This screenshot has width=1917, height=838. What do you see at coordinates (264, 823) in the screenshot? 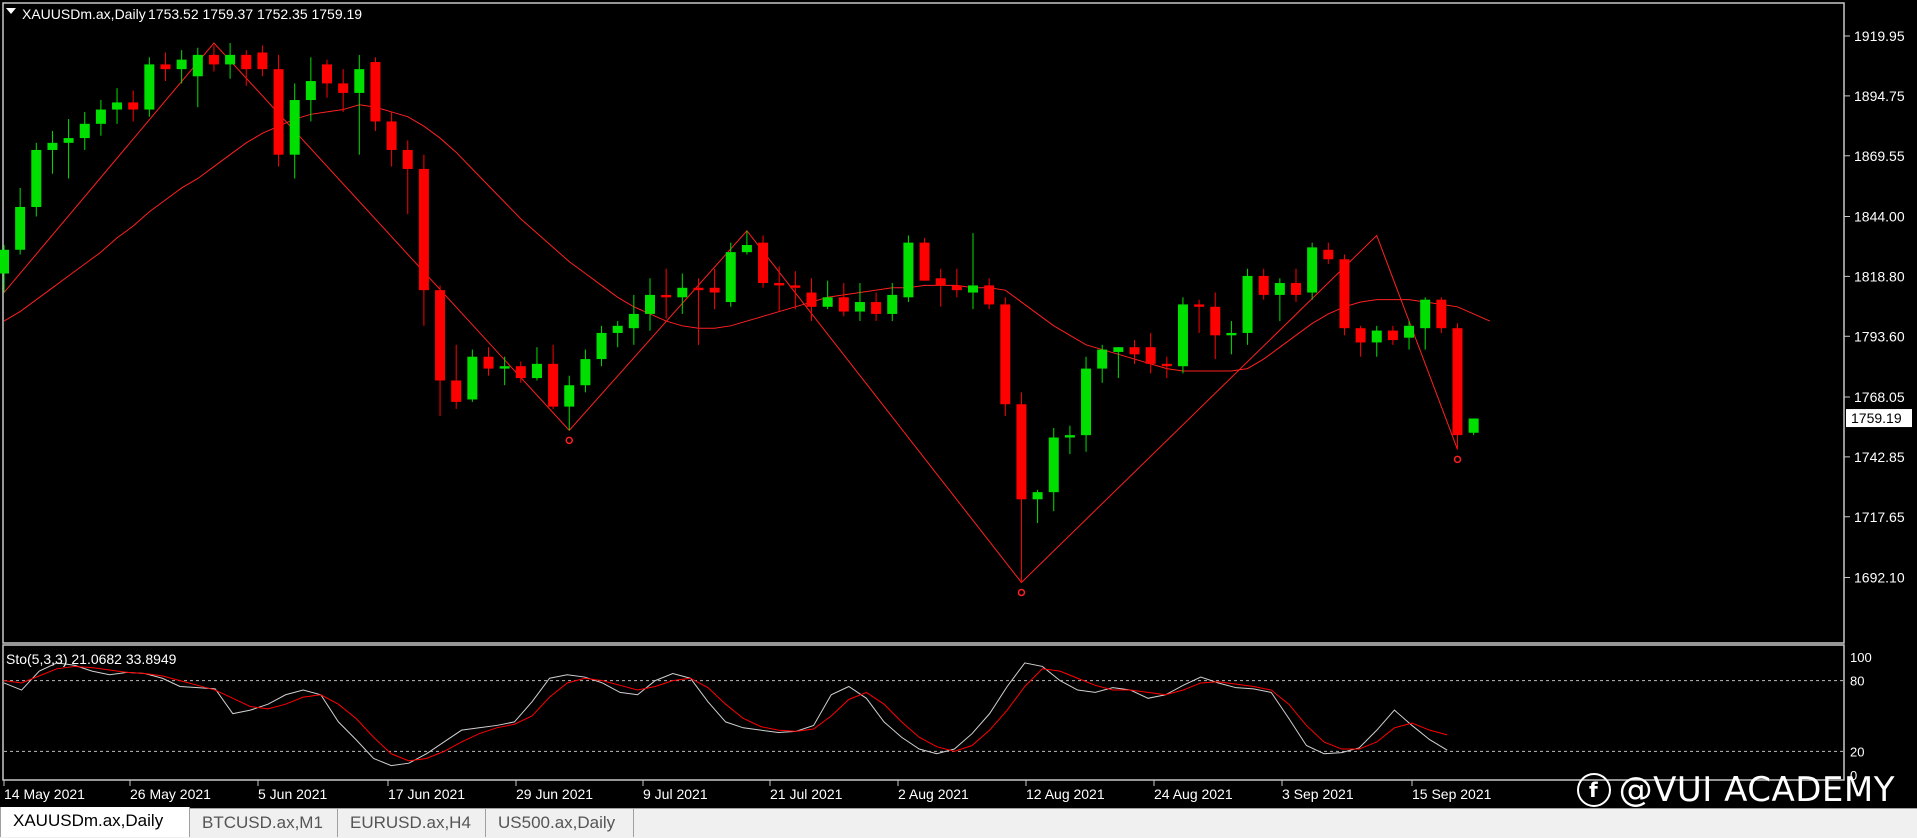
I see `tab-btcusd: BTCUSD.ax,M1` at bounding box center [264, 823].